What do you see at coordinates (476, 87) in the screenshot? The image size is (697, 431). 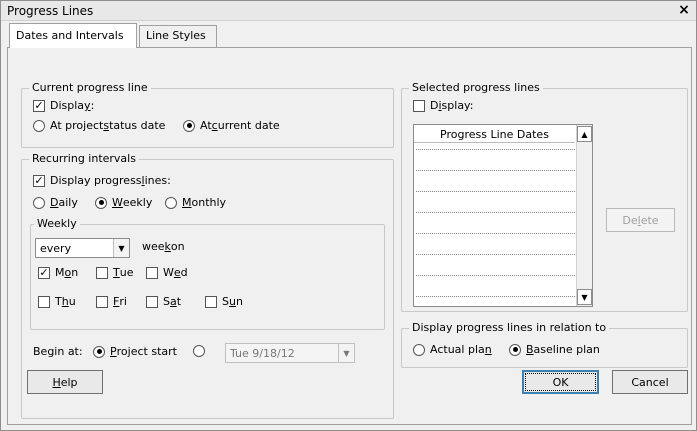 I see `group-legend: Selected progress lines` at bounding box center [476, 87].